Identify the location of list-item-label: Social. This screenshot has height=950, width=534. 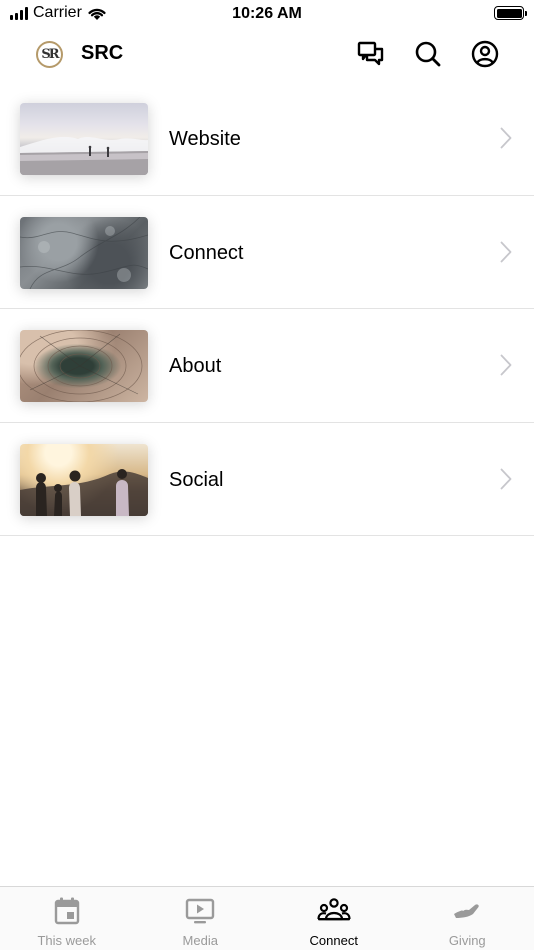
(196, 479).